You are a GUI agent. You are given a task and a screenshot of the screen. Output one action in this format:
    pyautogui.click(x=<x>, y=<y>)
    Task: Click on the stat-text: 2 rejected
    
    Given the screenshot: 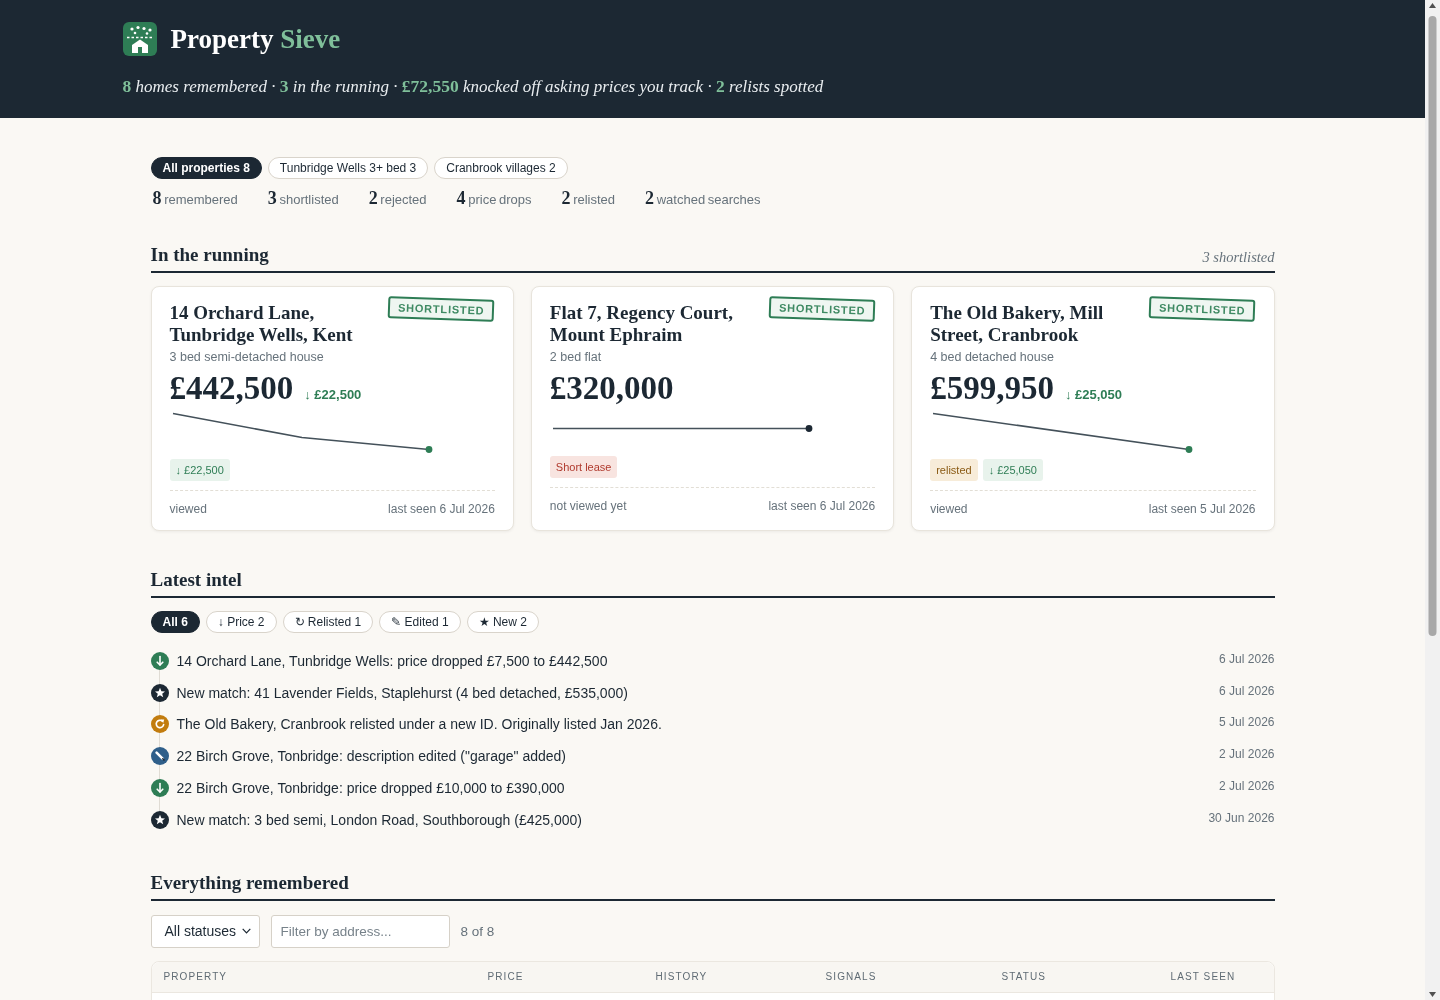 What is the action you would take?
    pyautogui.click(x=397, y=198)
    